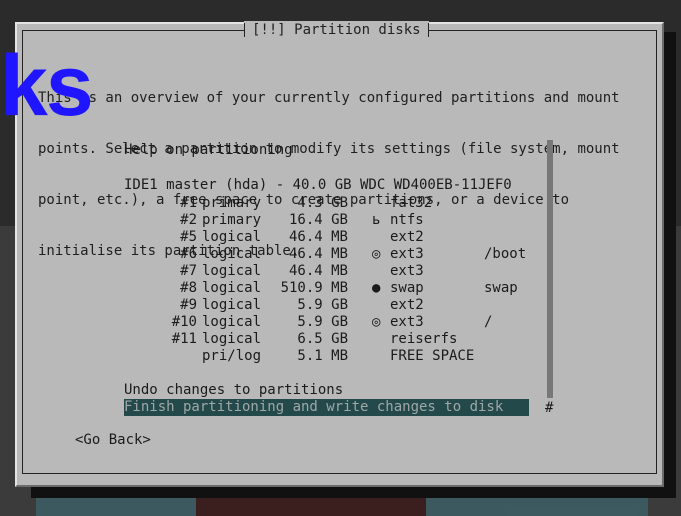  What do you see at coordinates (184, 322) in the screenshot?
I see `partition-number: #10` at bounding box center [184, 322].